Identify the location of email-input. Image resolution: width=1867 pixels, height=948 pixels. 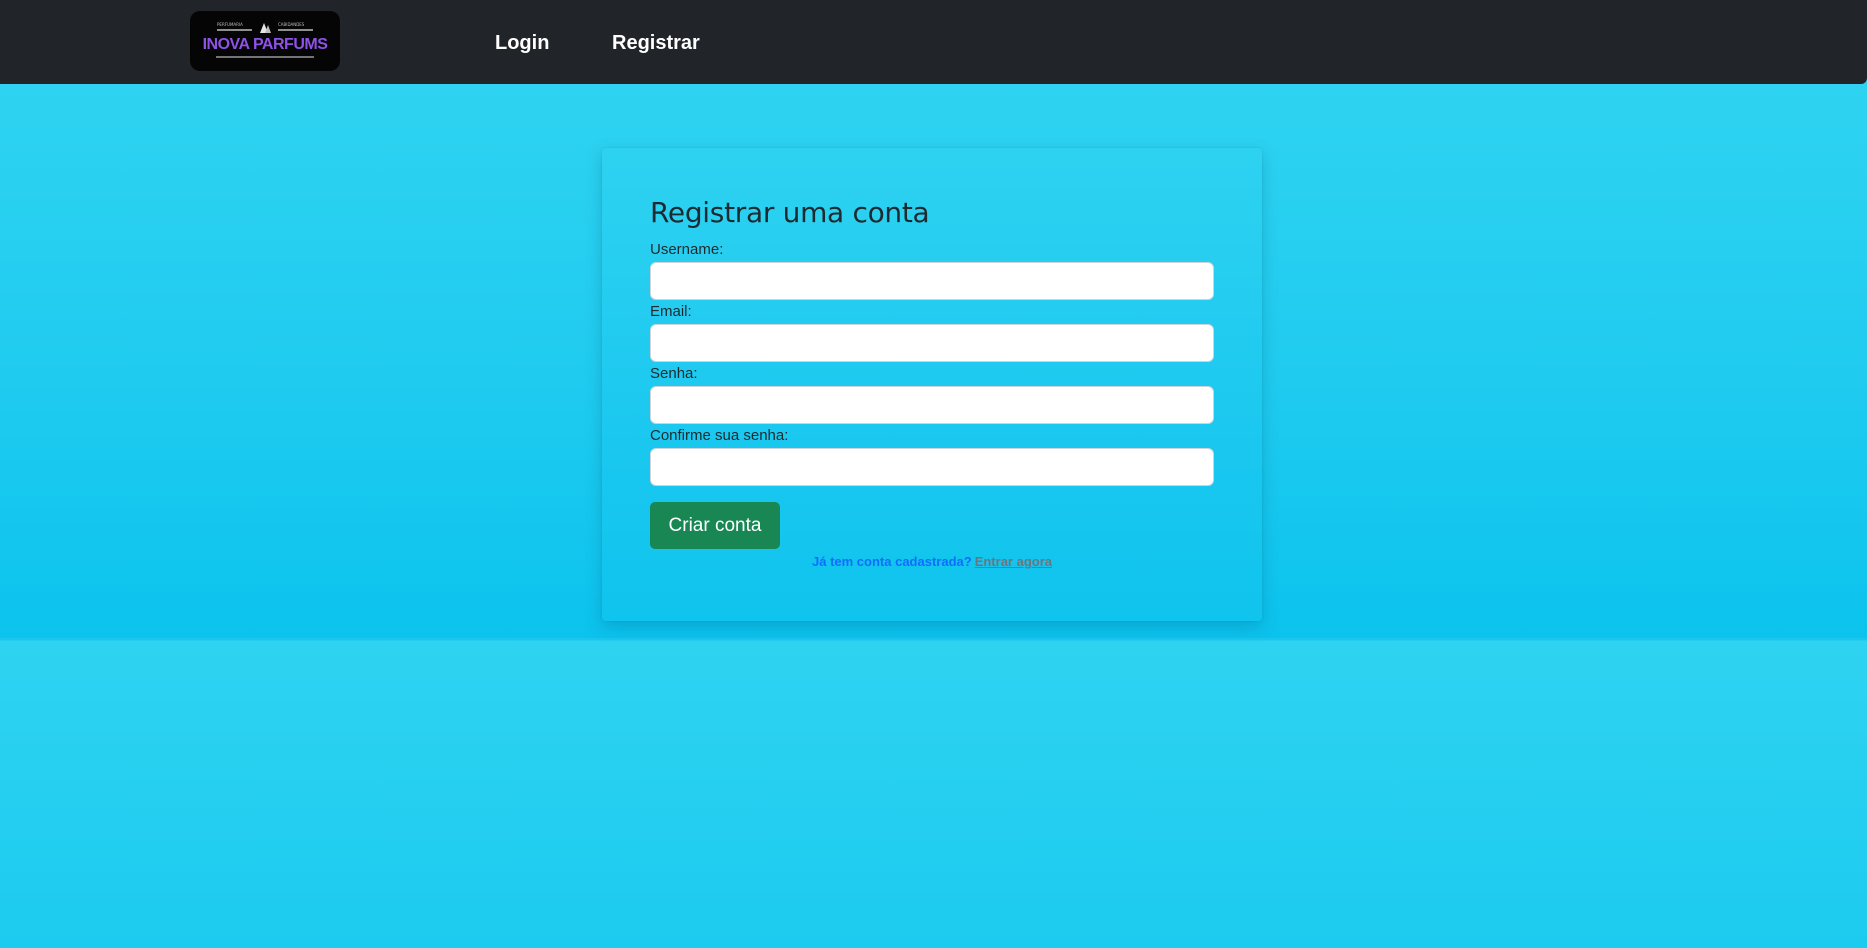
(932, 343).